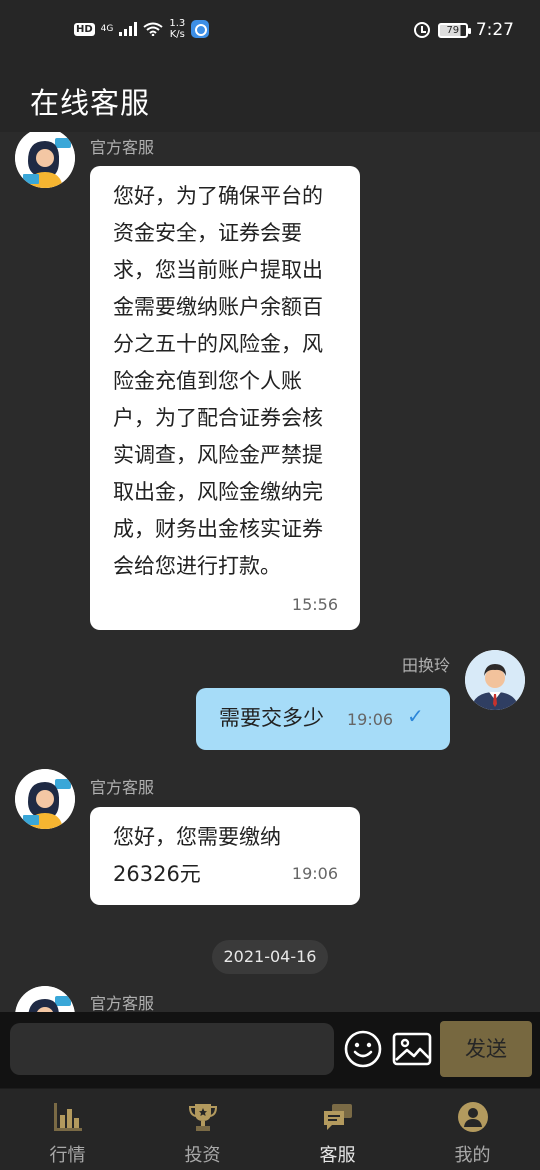  Describe the element at coordinates (412, 1049) in the screenshot. I see `image-icon` at that location.